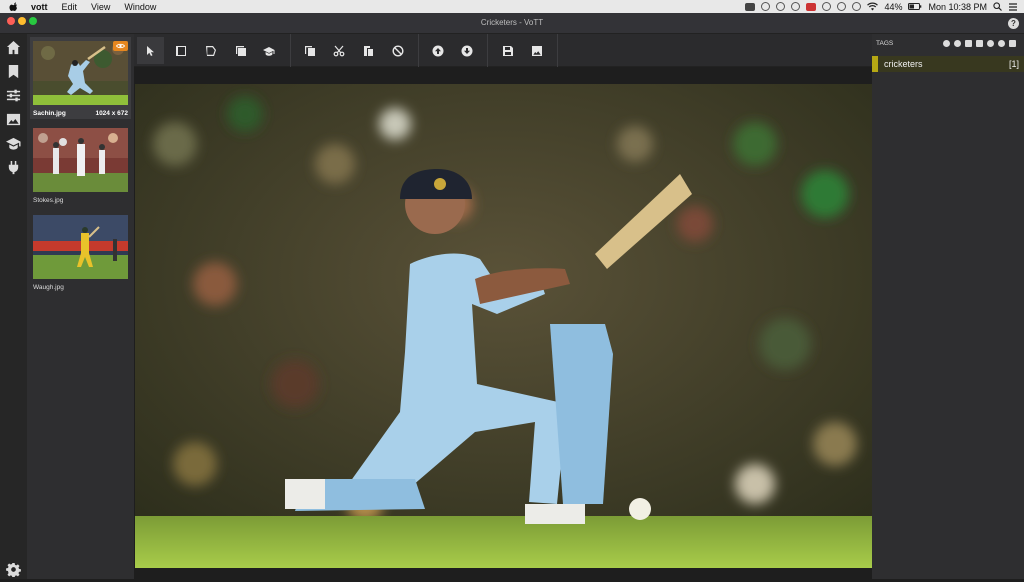 The height and width of the screenshot is (582, 1024). I want to click on menu-window: Window, so click(140, 7).